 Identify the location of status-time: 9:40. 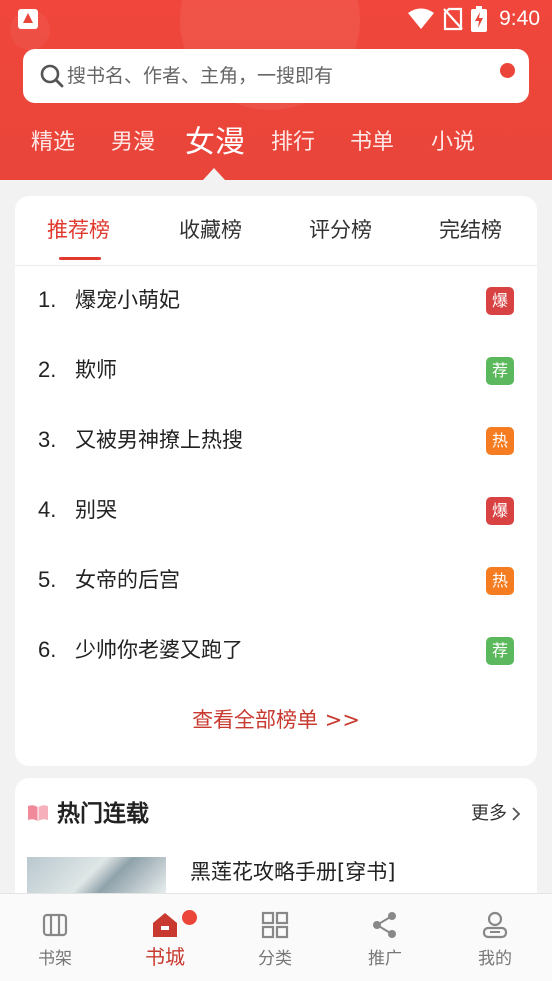
(519, 18).